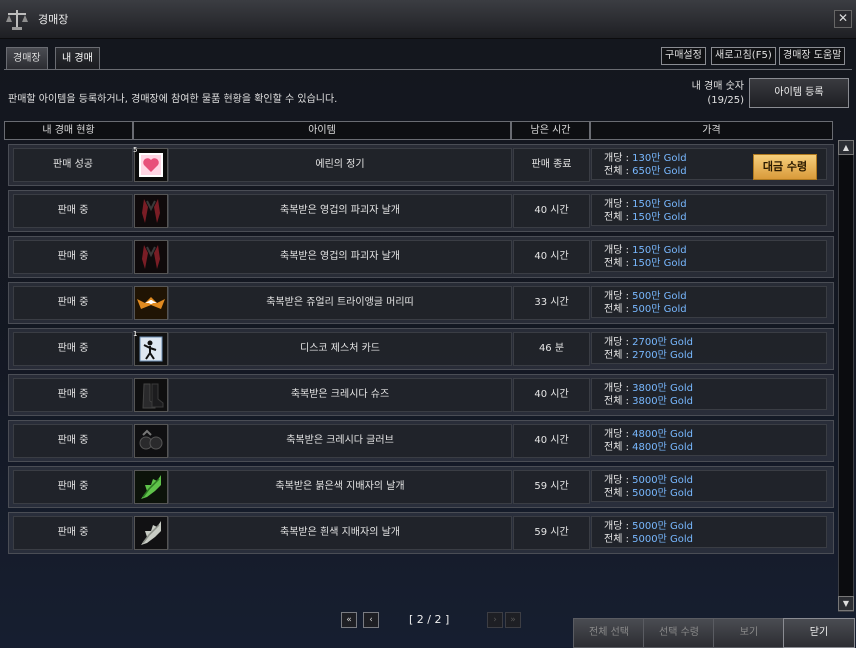 The image size is (856, 648). Describe the element at coordinates (68, 130) in the screenshot. I see `column-header-status: 내 경매 현황` at that location.